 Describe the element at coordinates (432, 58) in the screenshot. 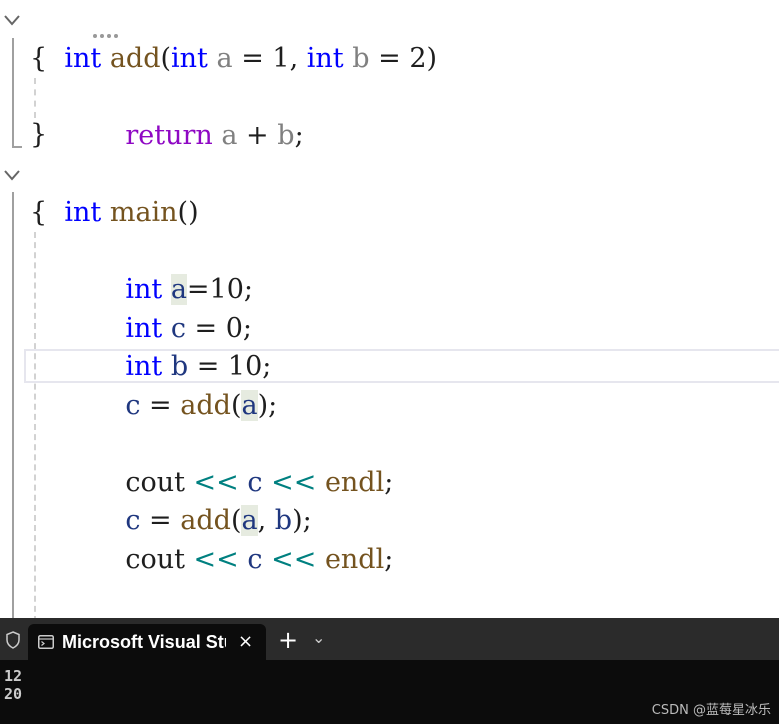

I see `punct: )` at that location.